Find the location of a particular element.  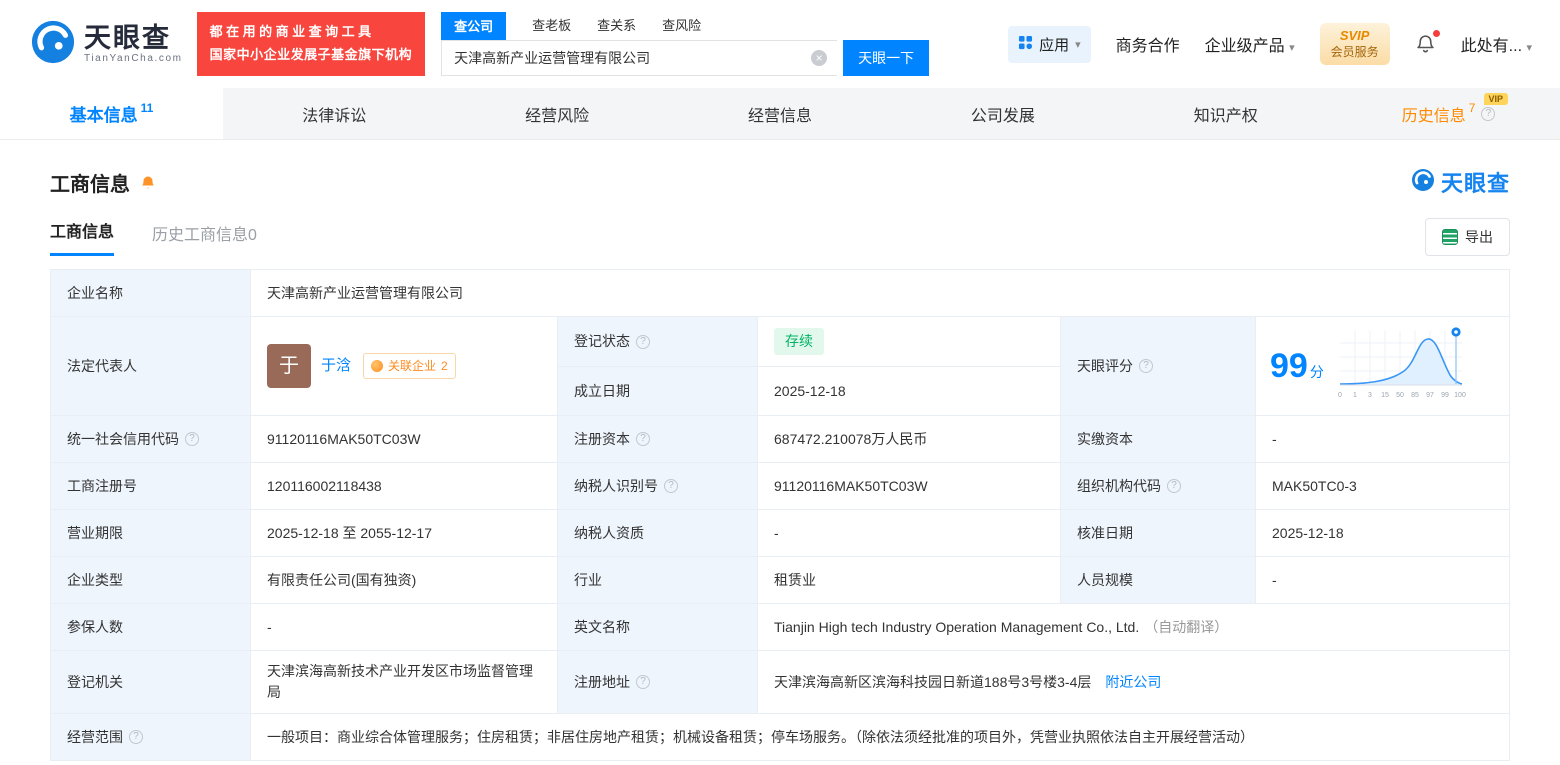

org-code-value: MAK50TC0-3 is located at coordinates (1383, 486).